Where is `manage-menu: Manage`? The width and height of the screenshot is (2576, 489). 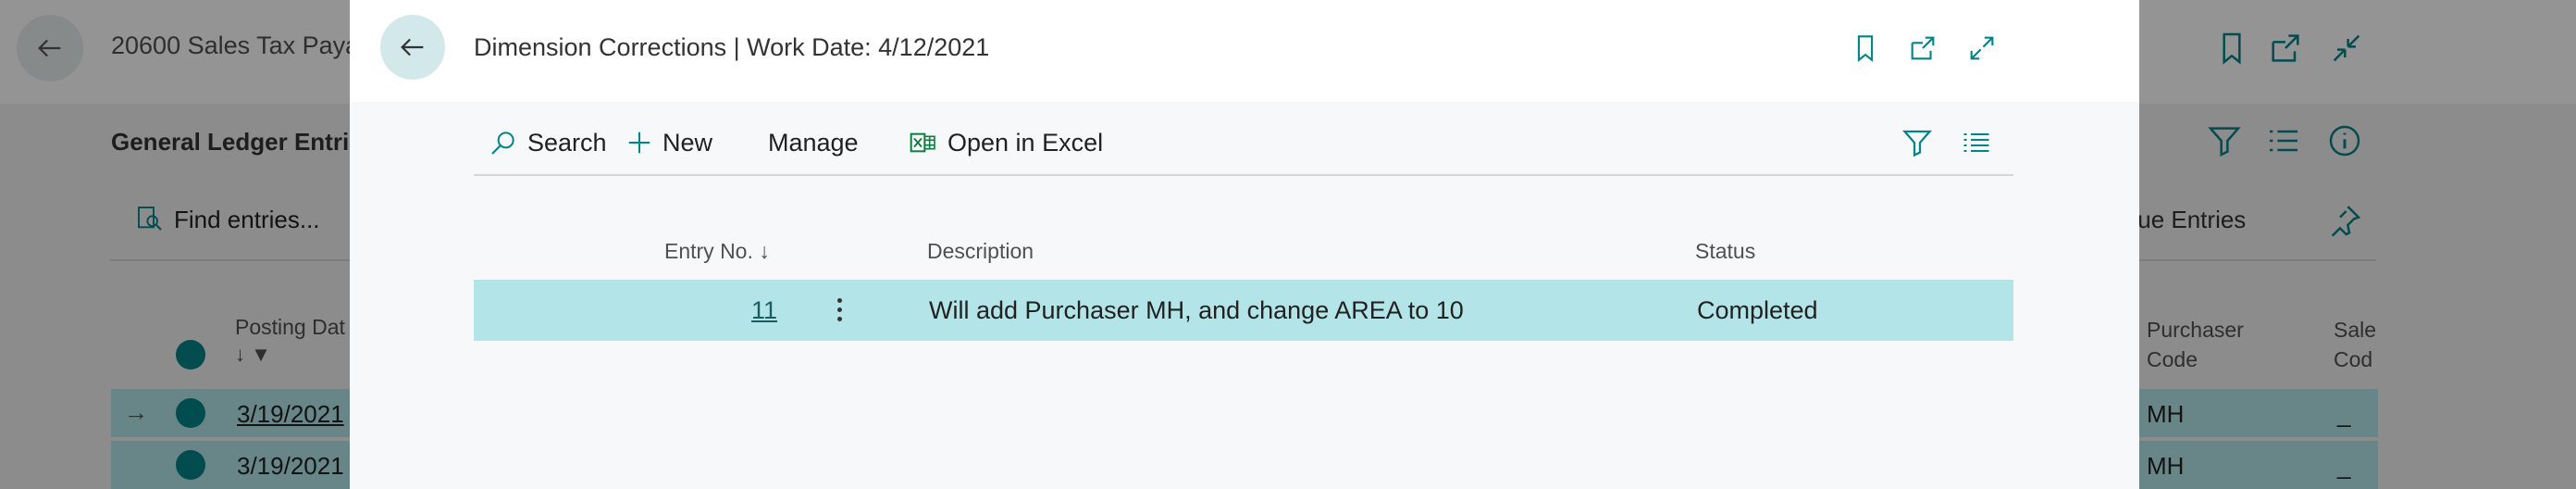
manage-menu: Manage is located at coordinates (813, 142).